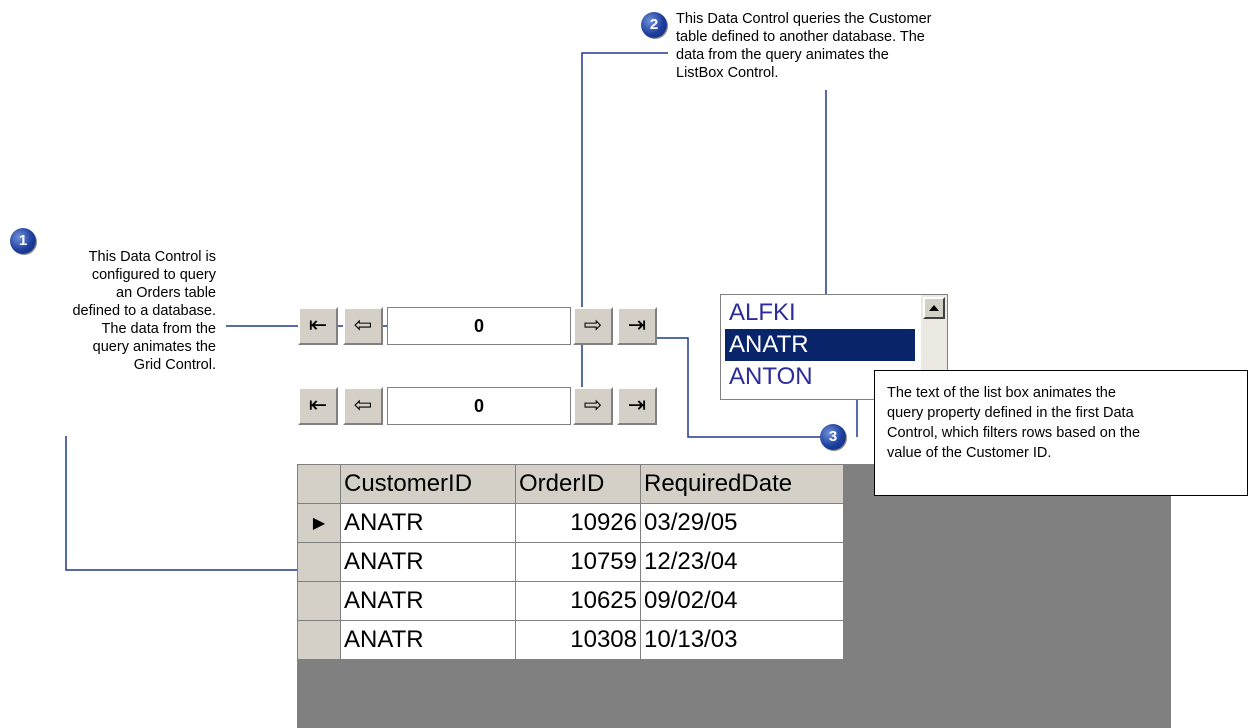 Image resolution: width=1251 pixels, height=728 pixels. What do you see at coordinates (578, 640) in the screenshot?
I see `cell-orderid: 10308` at bounding box center [578, 640].